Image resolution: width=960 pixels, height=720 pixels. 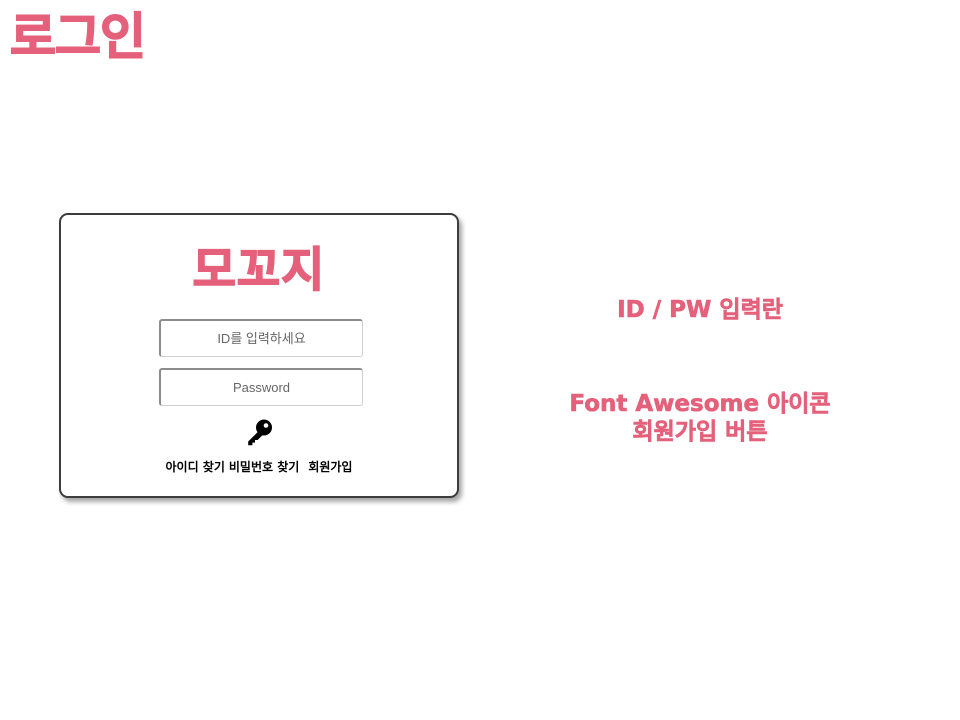 I want to click on signup-link: 회원가입, so click(x=330, y=467).